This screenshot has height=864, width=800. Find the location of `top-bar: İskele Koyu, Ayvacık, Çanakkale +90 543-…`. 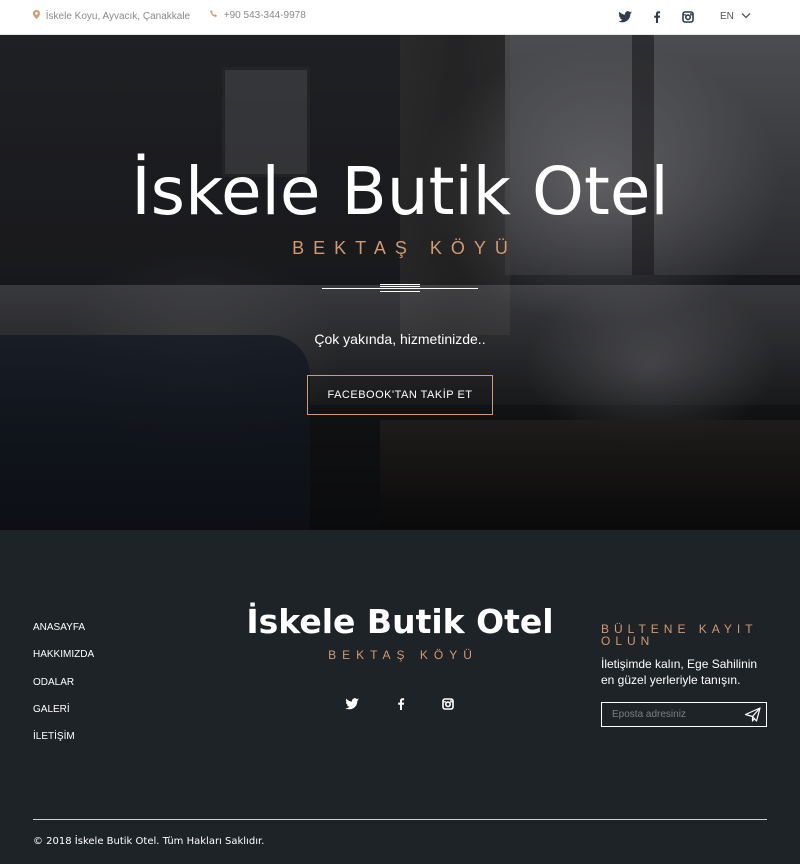

top-bar: İskele Koyu, Ayvacık, Çanakkale +90 543-… is located at coordinates (400, 17).